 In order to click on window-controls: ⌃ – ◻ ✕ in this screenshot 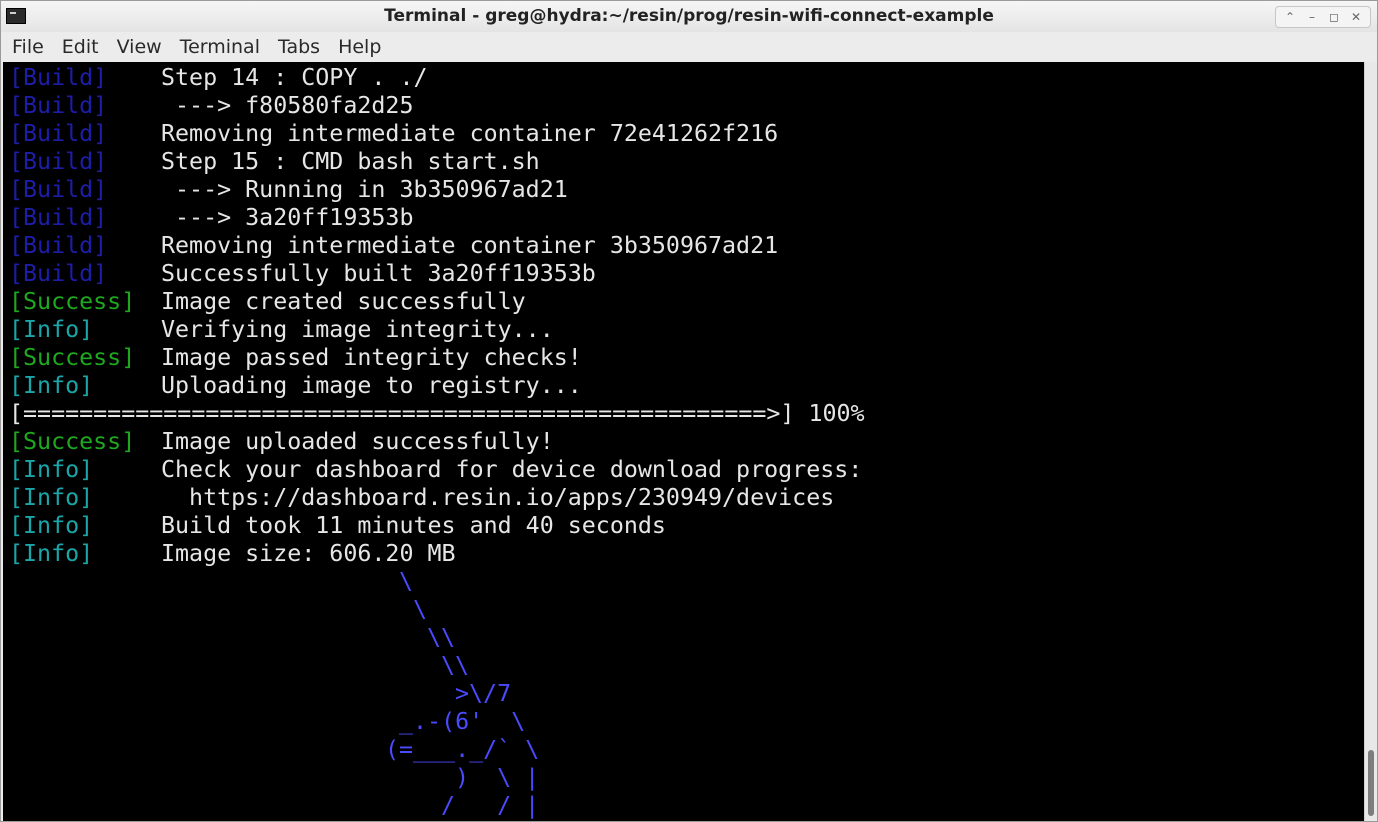, I will do `click(1323, 17)`.